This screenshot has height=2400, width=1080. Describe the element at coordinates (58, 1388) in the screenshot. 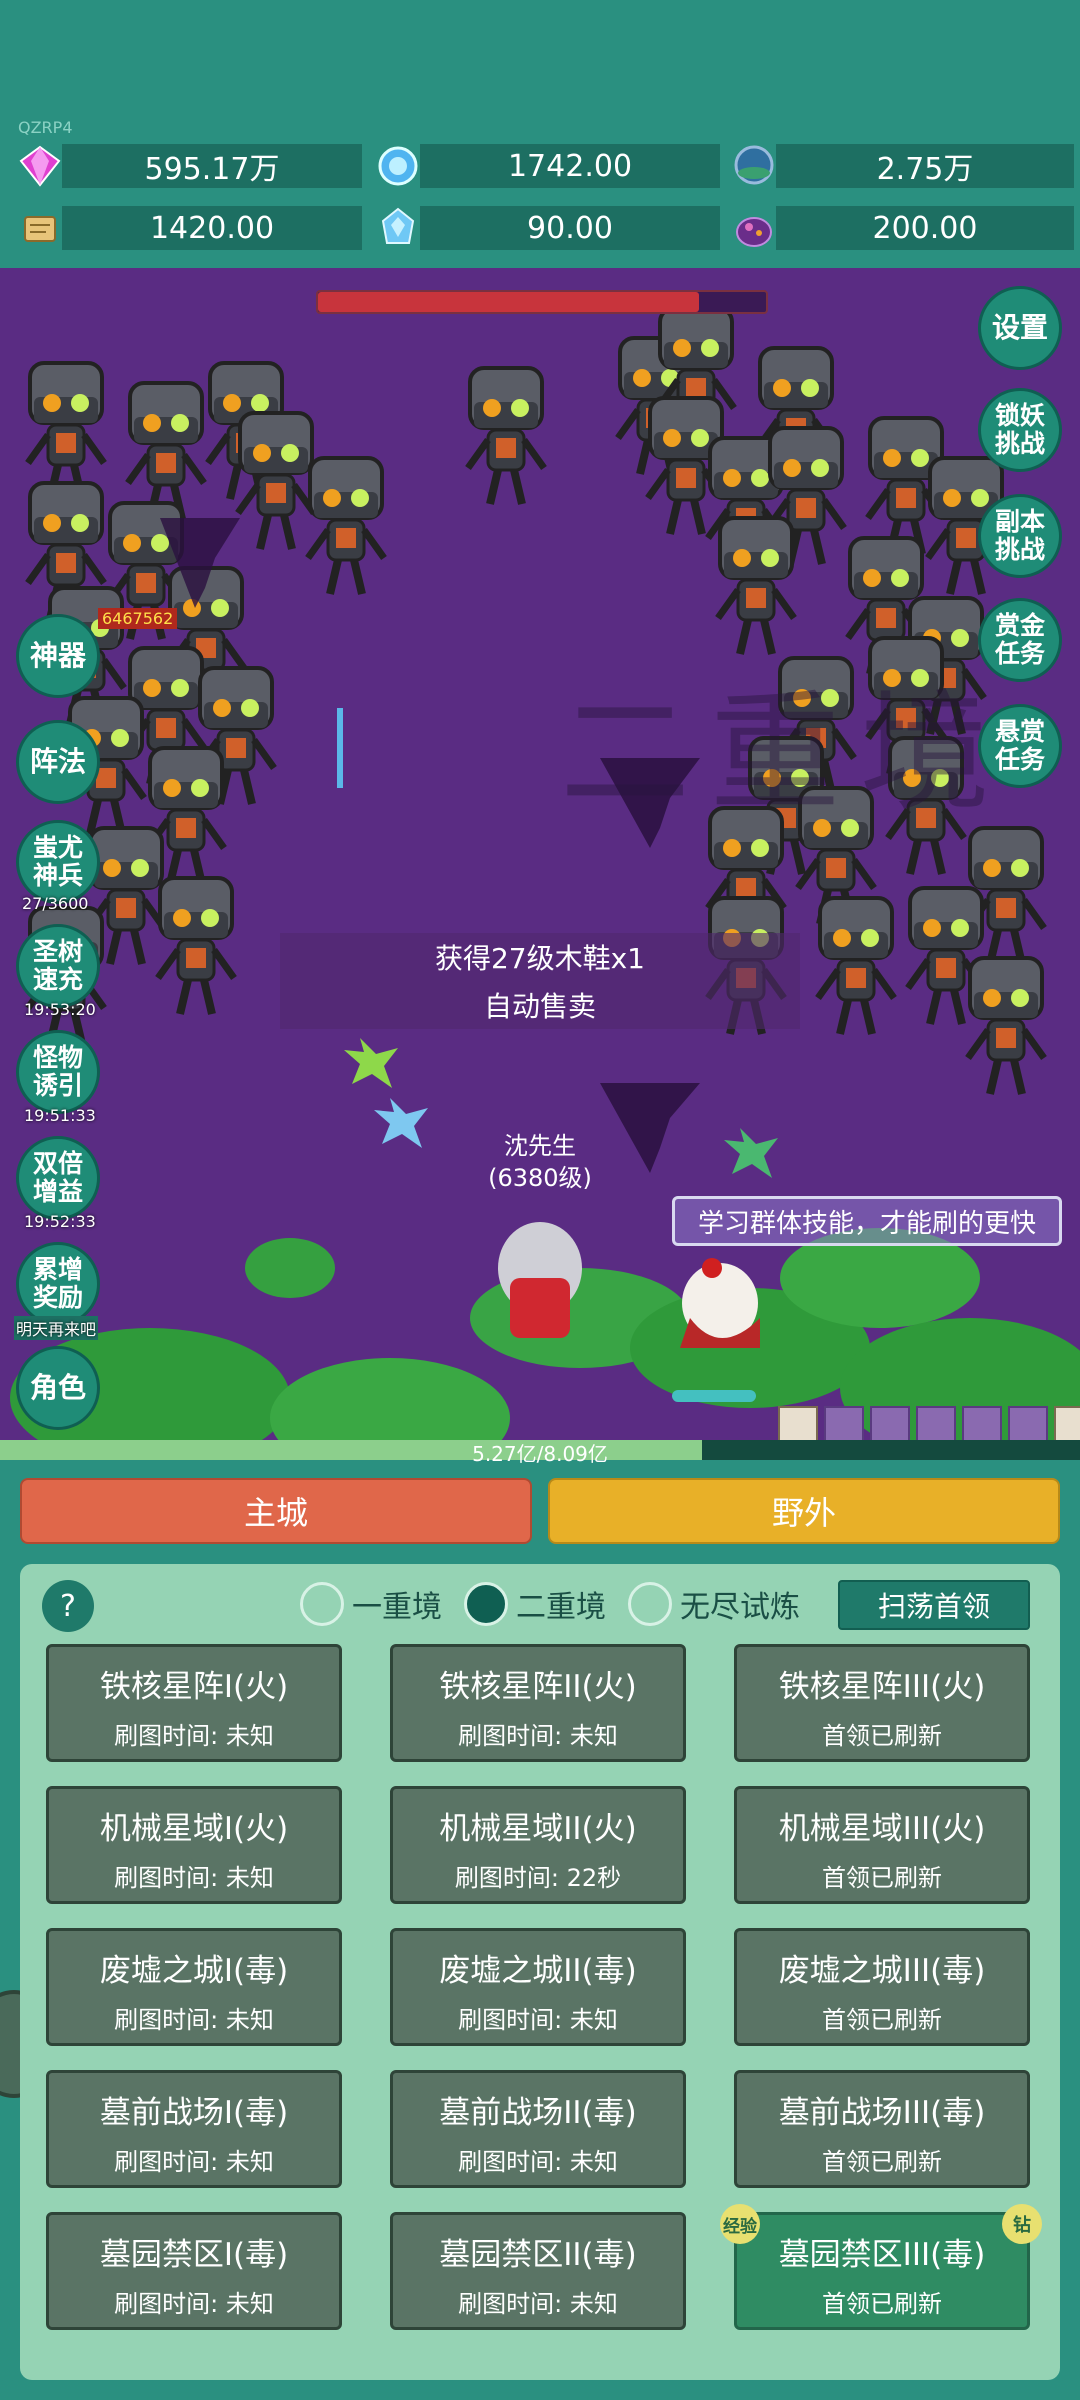

I see `character-button: 角色` at that location.